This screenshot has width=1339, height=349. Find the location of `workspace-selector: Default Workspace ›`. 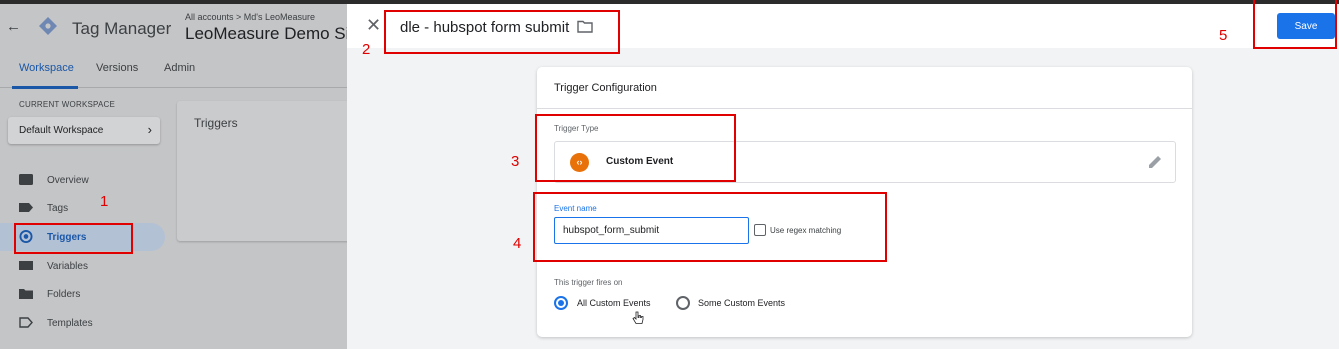

workspace-selector: Default Workspace › is located at coordinates (84, 130).